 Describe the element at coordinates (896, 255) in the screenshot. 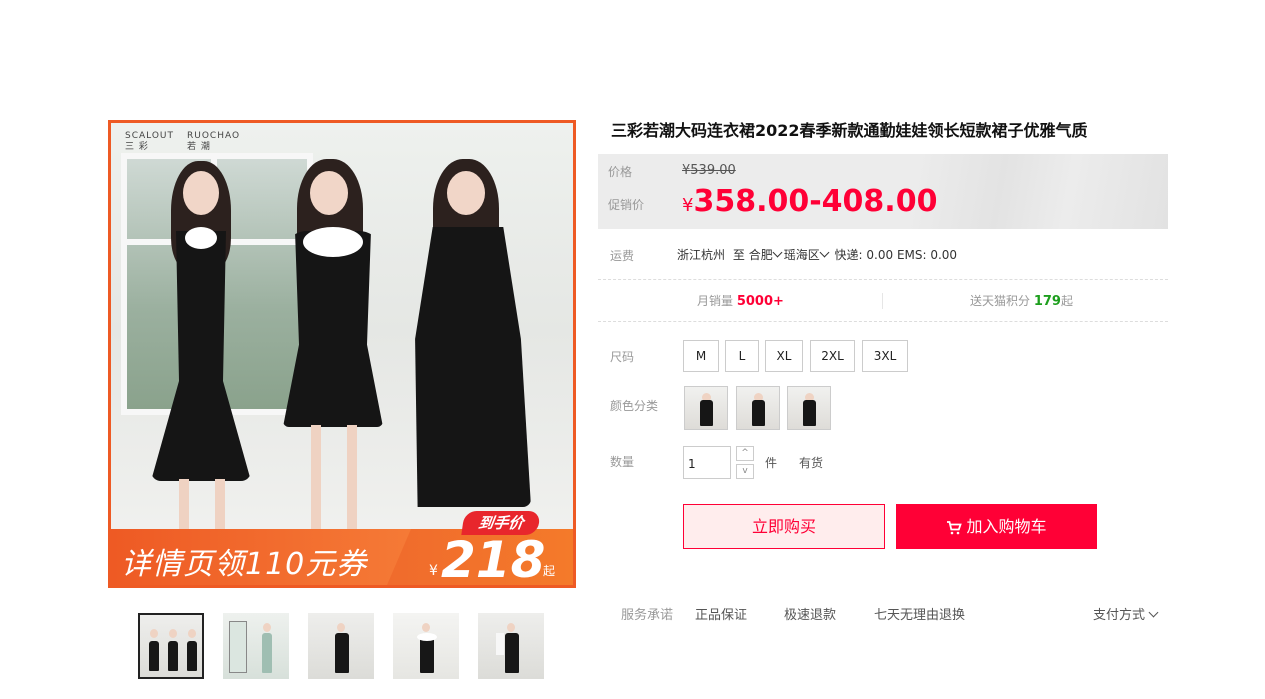

I see `shipping-fees: 快递: 0.00 EMS: 0.00` at that location.